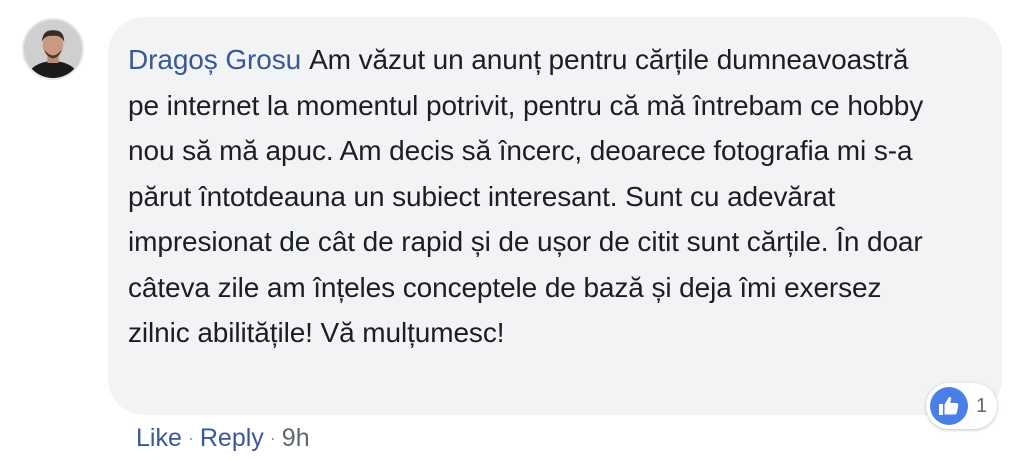 The image size is (1014, 460). What do you see at coordinates (159, 438) in the screenshot?
I see `like-link: Like` at bounding box center [159, 438].